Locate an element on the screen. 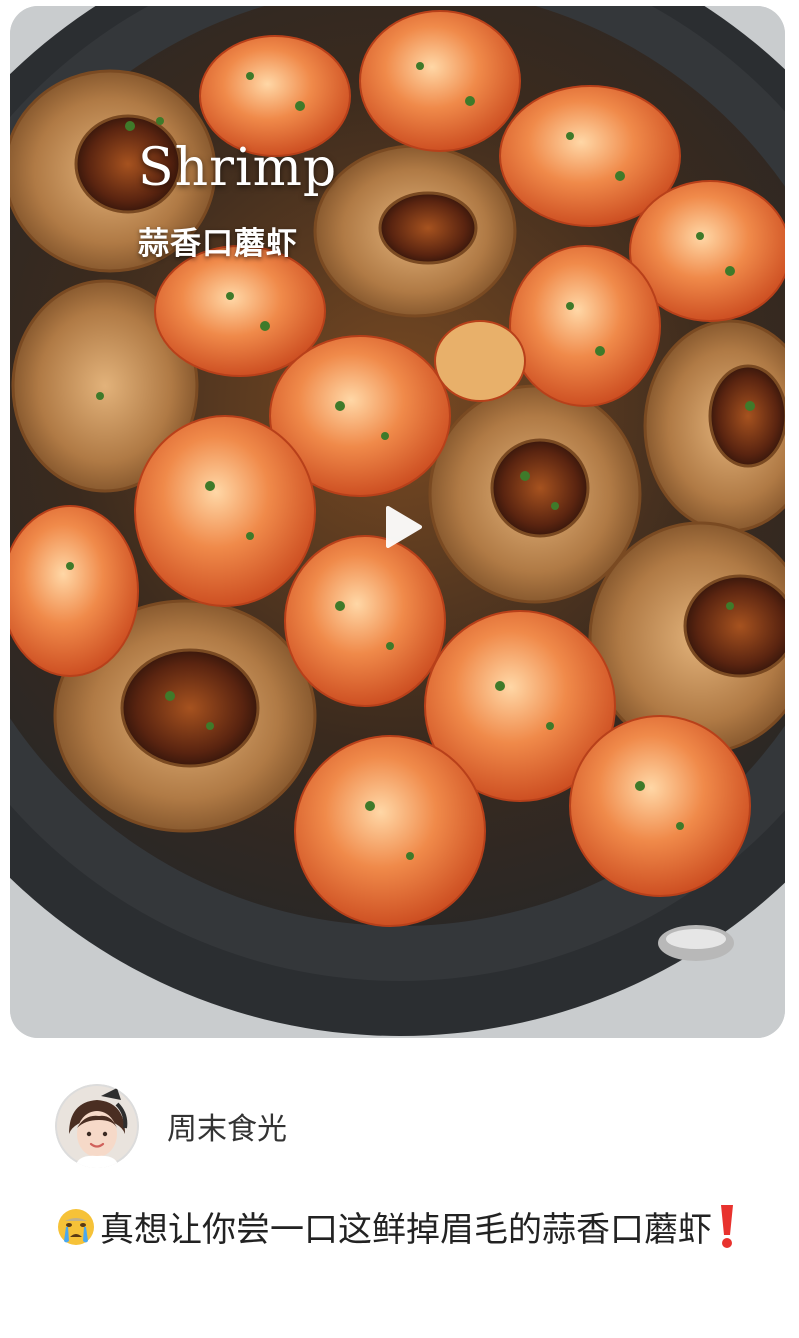  overlay-subtitle: 蒜香口蘑虾 is located at coordinates (218, 244).